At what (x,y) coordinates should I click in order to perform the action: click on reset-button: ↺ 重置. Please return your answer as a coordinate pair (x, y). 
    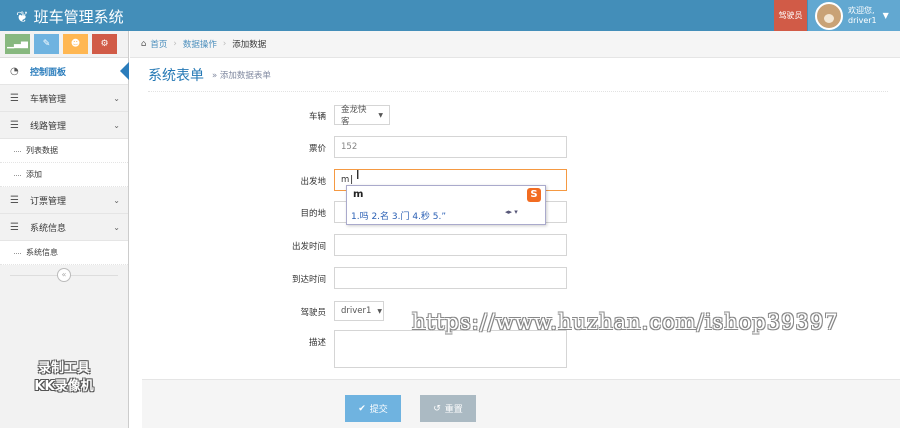
    Looking at the image, I should click on (448, 408).